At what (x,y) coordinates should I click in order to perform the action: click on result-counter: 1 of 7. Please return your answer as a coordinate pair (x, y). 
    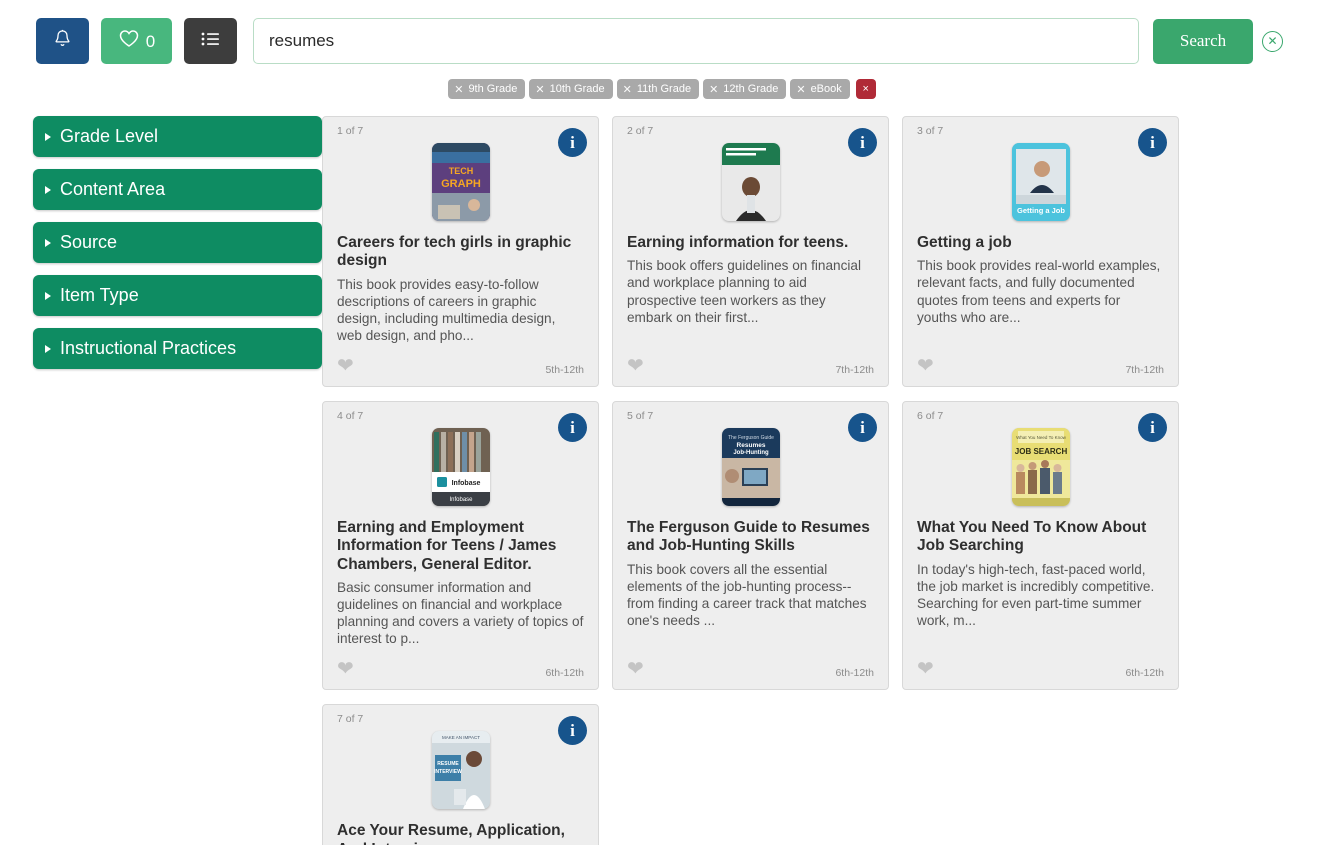
    Looking at the image, I should click on (350, 131).